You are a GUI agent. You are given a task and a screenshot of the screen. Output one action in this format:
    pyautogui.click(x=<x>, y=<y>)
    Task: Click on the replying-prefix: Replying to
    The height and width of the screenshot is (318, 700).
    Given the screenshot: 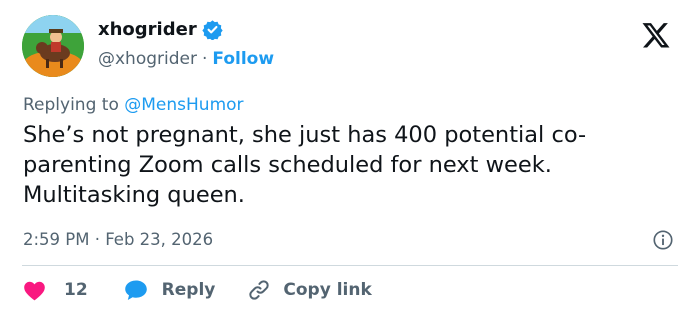 What is the action you would take?
    pyautogui.click(x=71, y=105)
    